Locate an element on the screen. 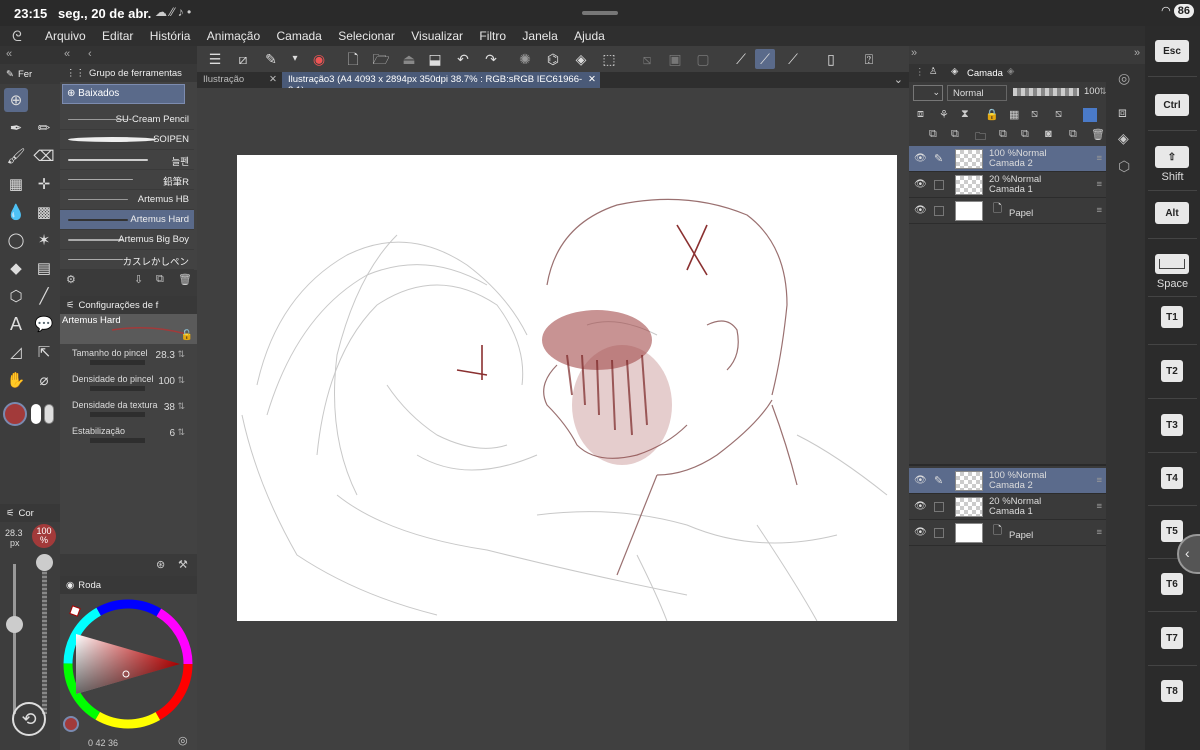  t8-key: T8 is located at coordinates (1172, 691).